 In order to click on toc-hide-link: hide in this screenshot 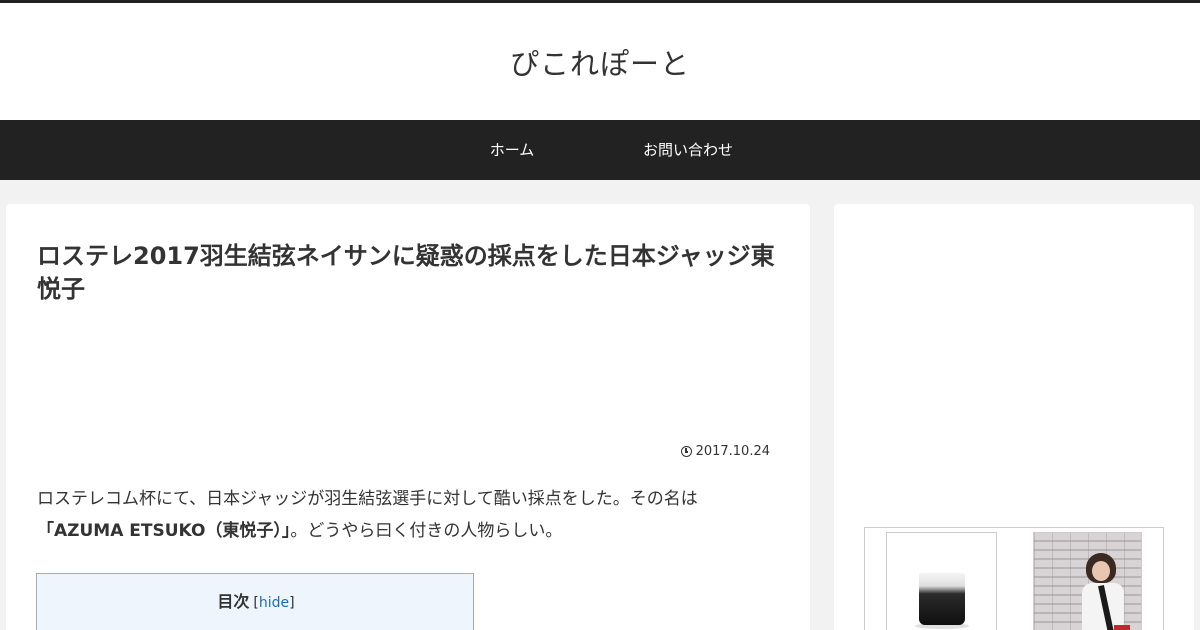, I will do `click(274, 603)`.